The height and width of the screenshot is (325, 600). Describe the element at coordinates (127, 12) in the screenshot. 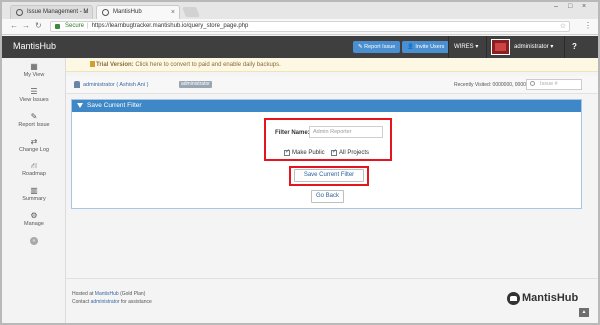

I see `tab-label: MantisHub` at that location.